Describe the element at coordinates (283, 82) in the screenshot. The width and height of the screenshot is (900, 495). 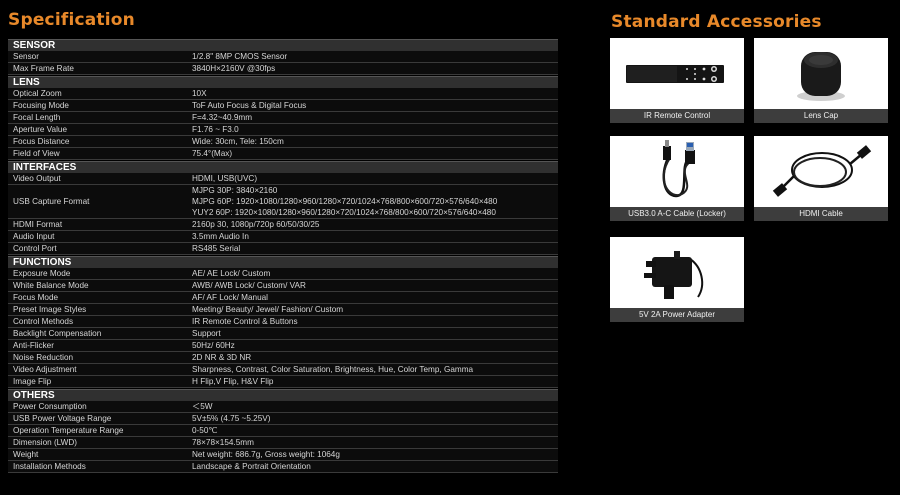
I see `section-header: LENS` at that location.